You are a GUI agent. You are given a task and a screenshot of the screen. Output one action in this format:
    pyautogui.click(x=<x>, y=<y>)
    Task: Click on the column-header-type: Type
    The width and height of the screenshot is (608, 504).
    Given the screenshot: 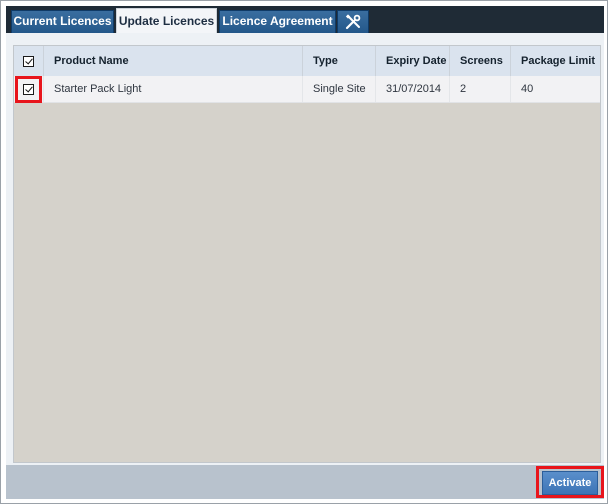 What is the action you would take?
    pyautogui.click(x=339, y=61)
    